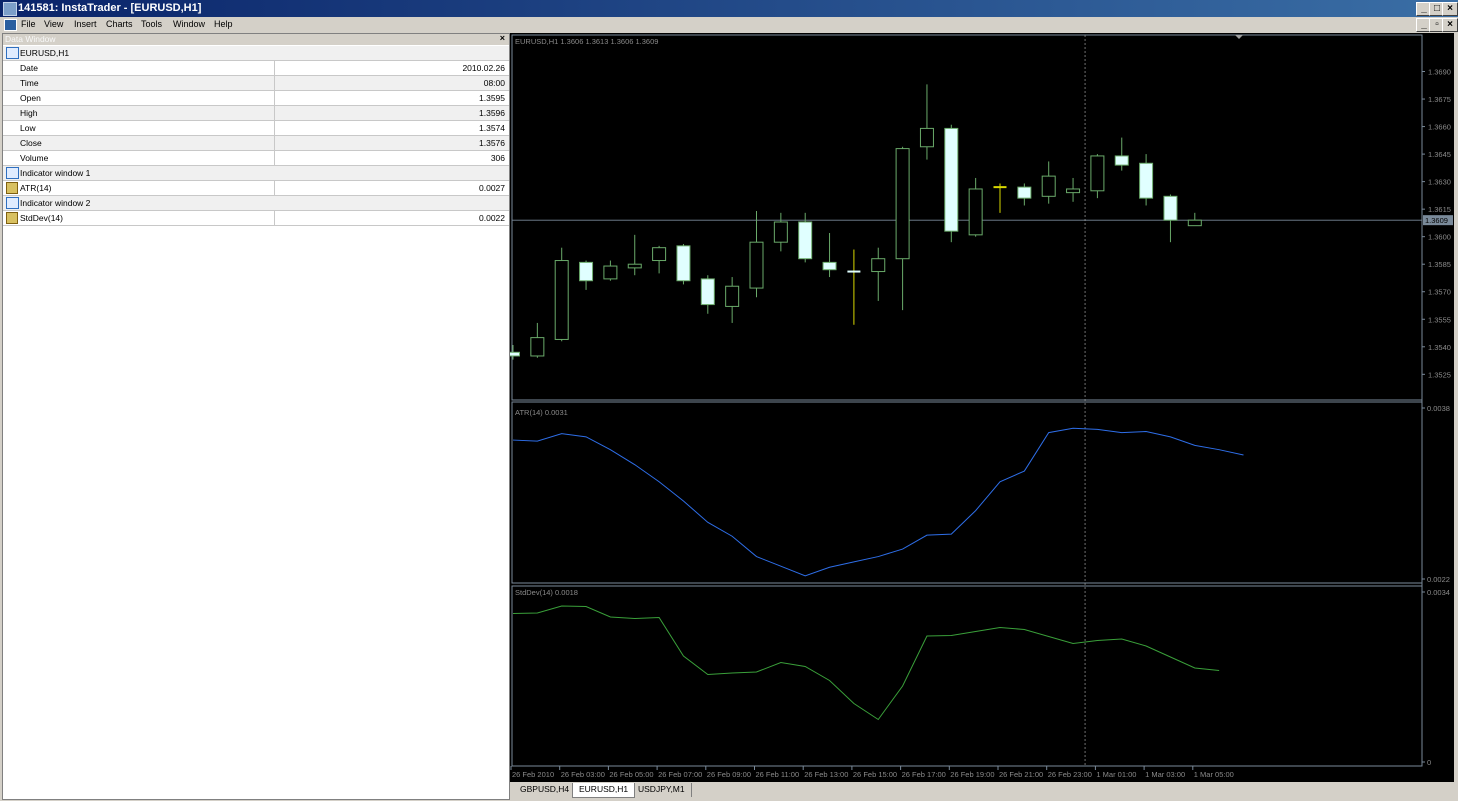  What do you see at coordinates (119, 24) in the screenshot?
I see `menu-charts: Charts` at bounding box center [119, 24].